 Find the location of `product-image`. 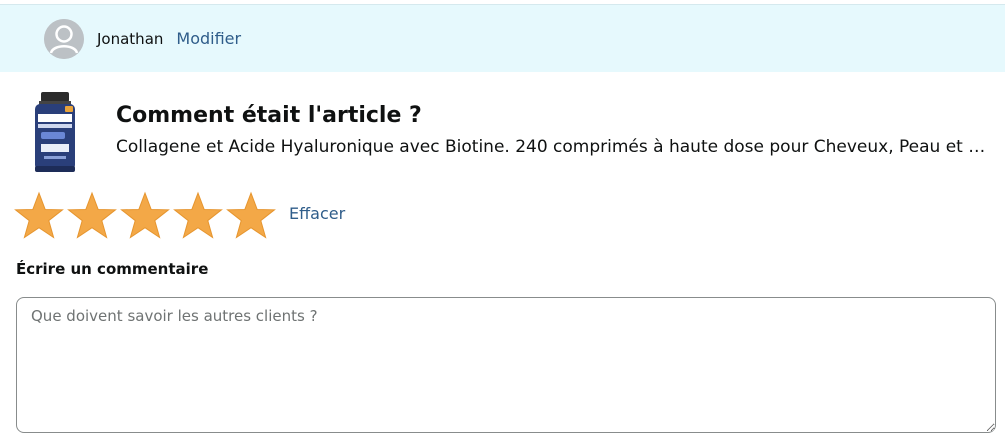

product-image is located at coordinates (55, 132).